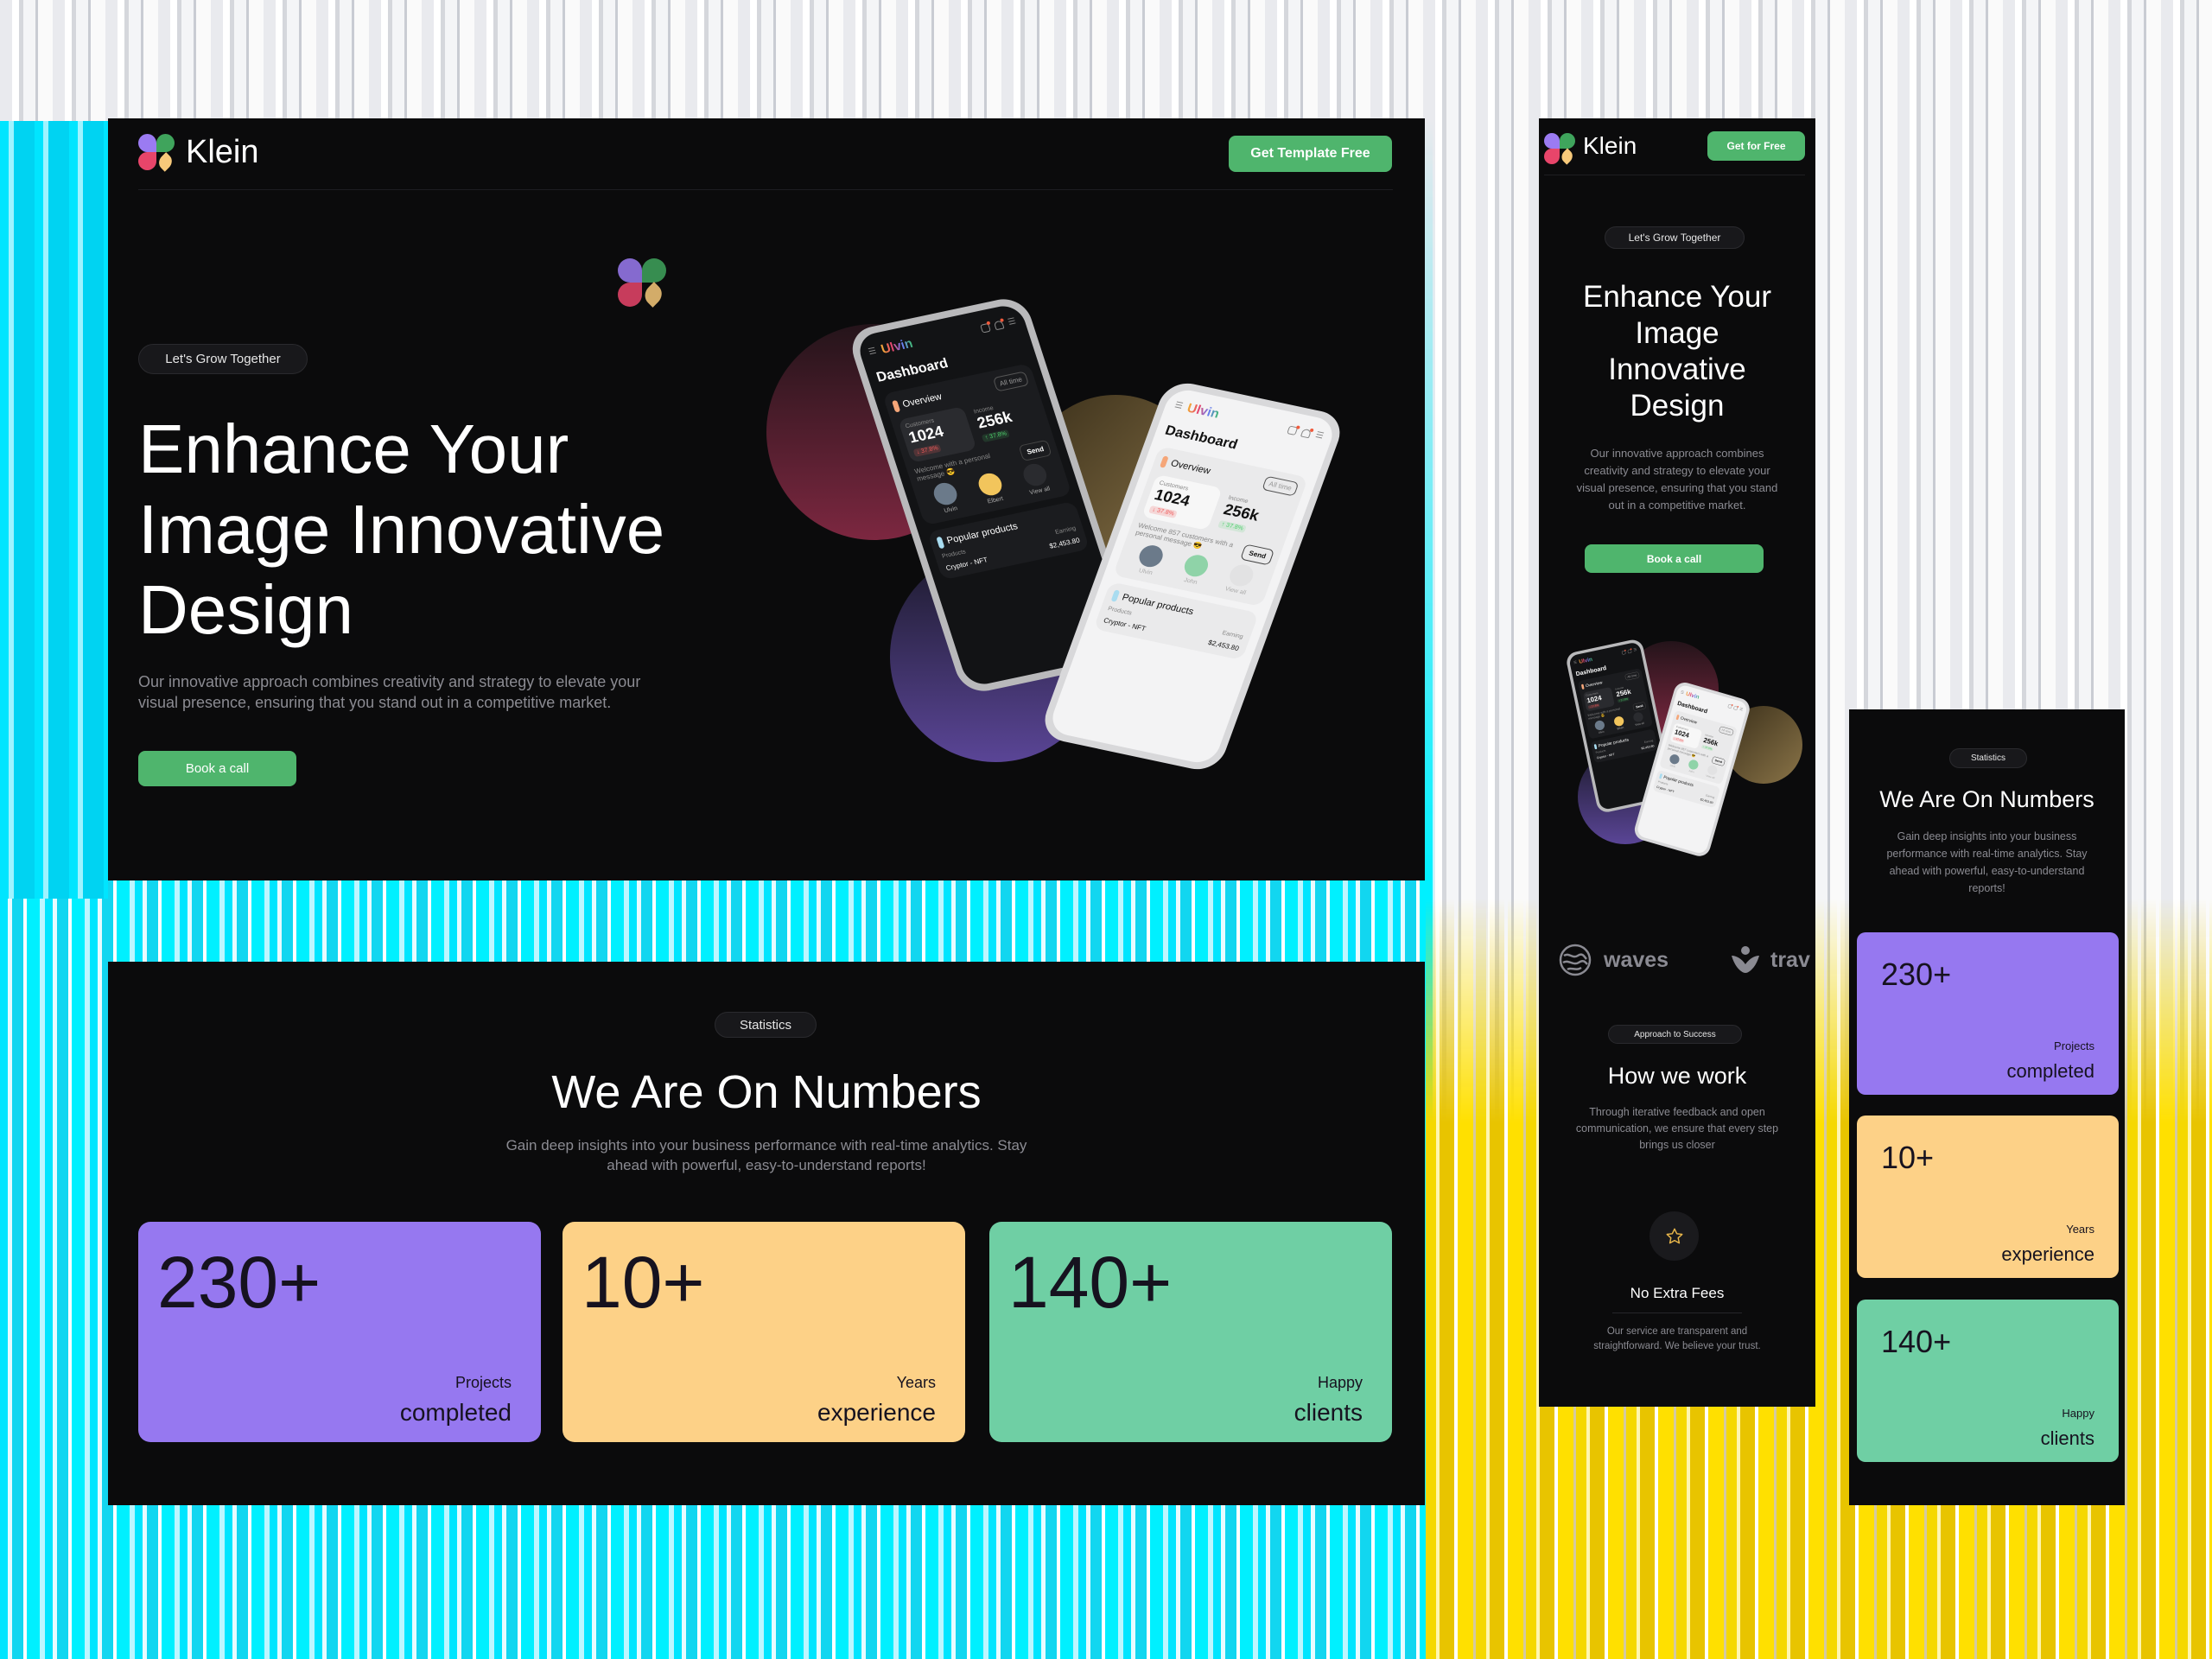  Describe the element at coordinates (1677, 1076) in the screenshot. I see `process-title: How we work` at that location.